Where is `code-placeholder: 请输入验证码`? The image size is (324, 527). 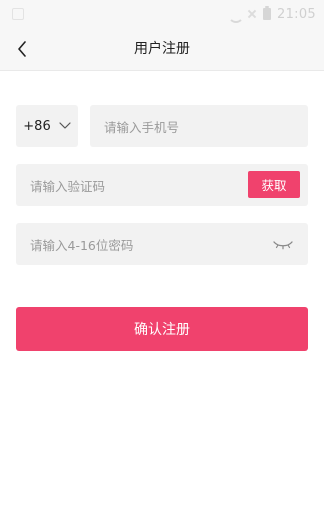 code-placeholder: 请输入验证码 is located at coordinates (68, 186).